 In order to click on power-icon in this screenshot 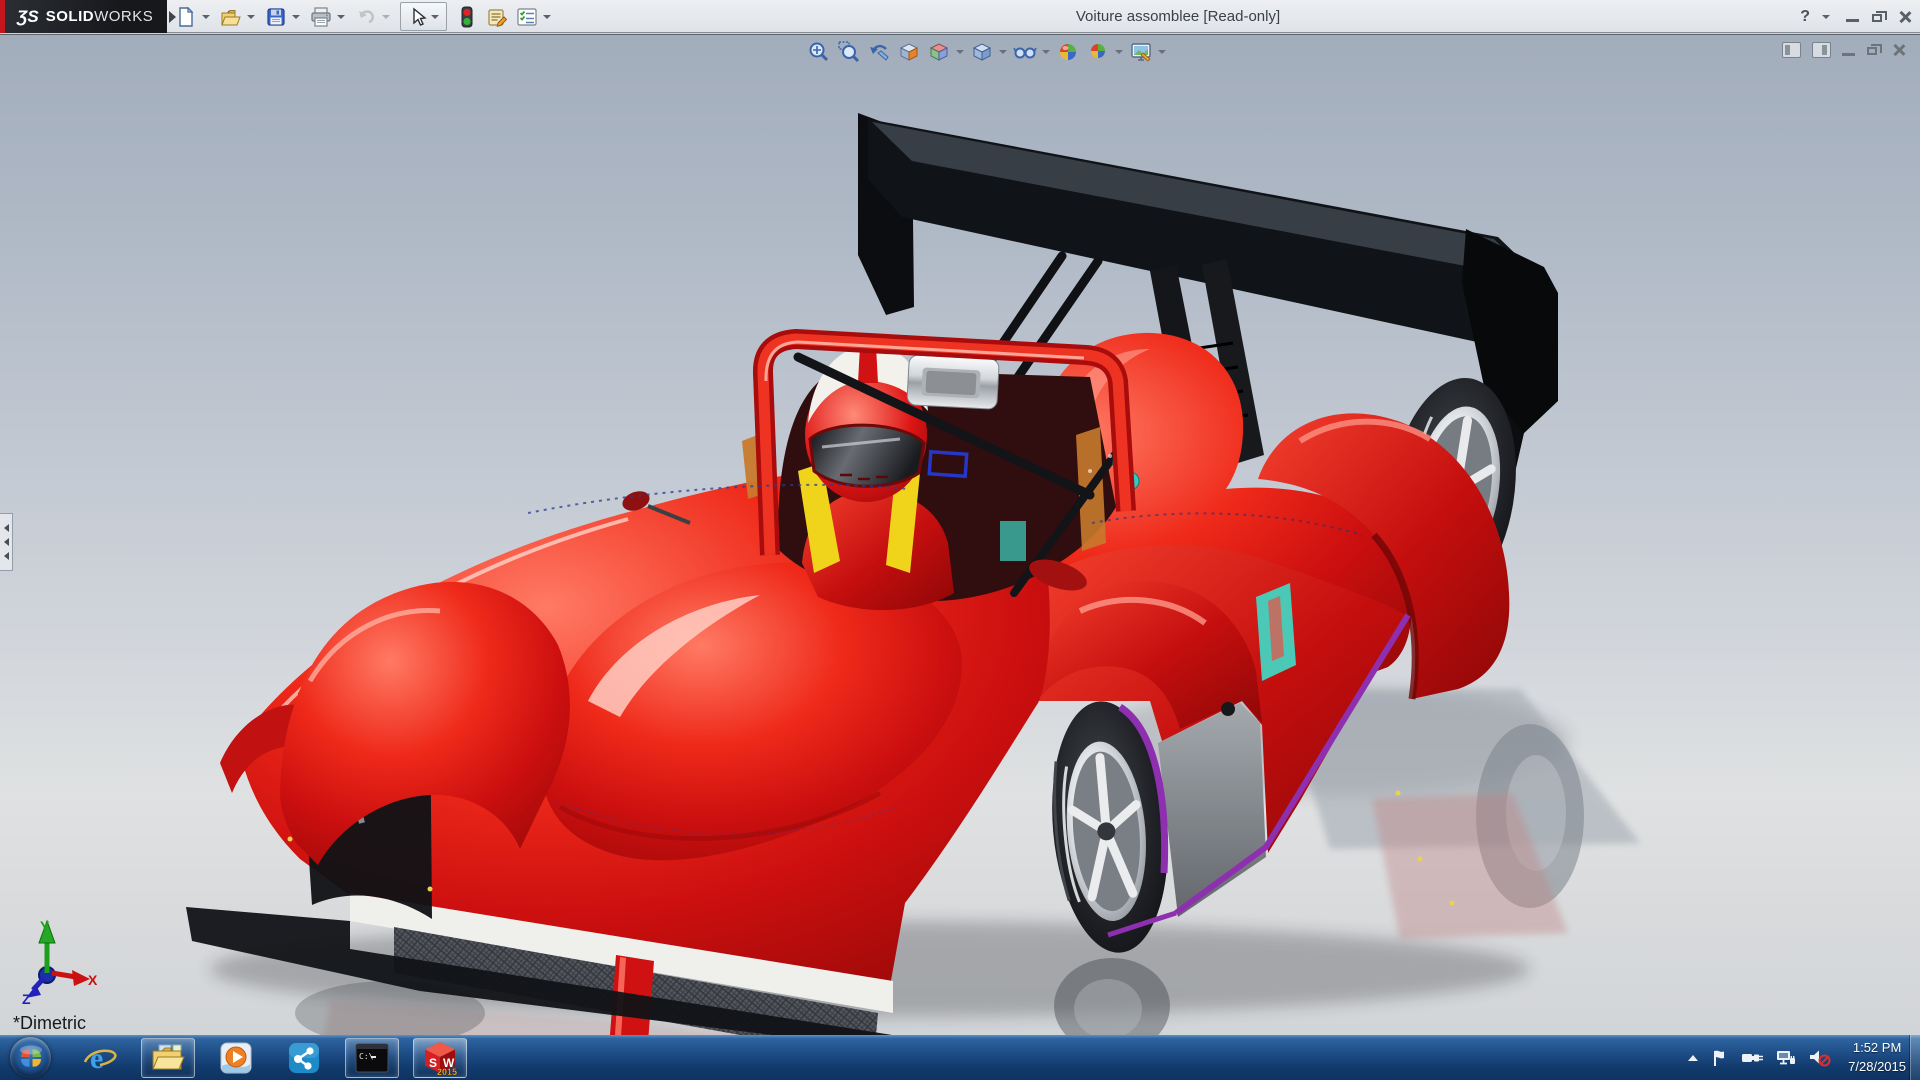, I will do `click(1752, 1058)`.